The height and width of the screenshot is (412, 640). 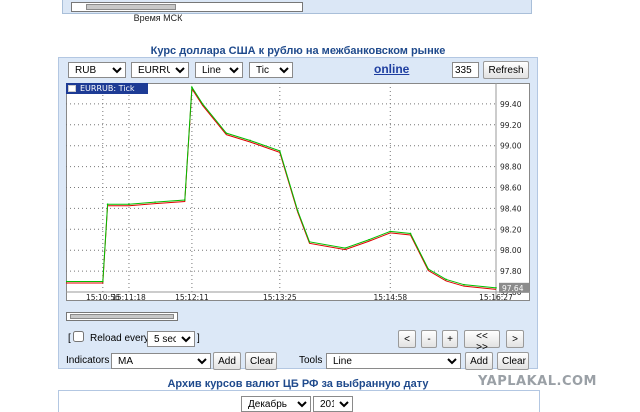 I want to click on indicators-label: Indicators, so click(x=88, y=360).